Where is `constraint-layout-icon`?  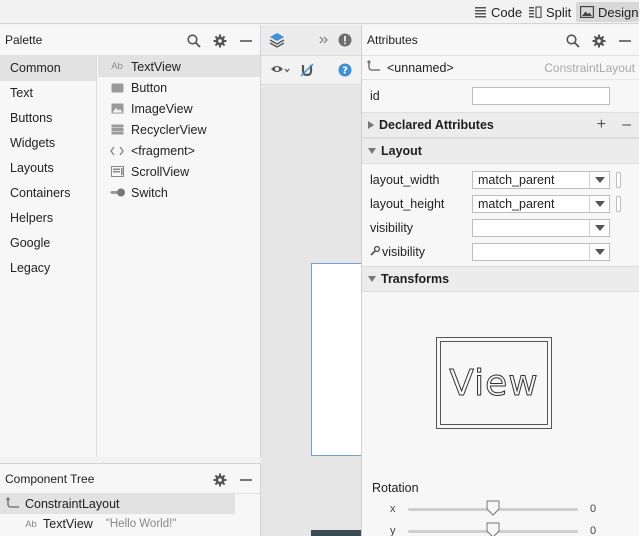 constraint-layout-icon is located at coordinates (13, 504).